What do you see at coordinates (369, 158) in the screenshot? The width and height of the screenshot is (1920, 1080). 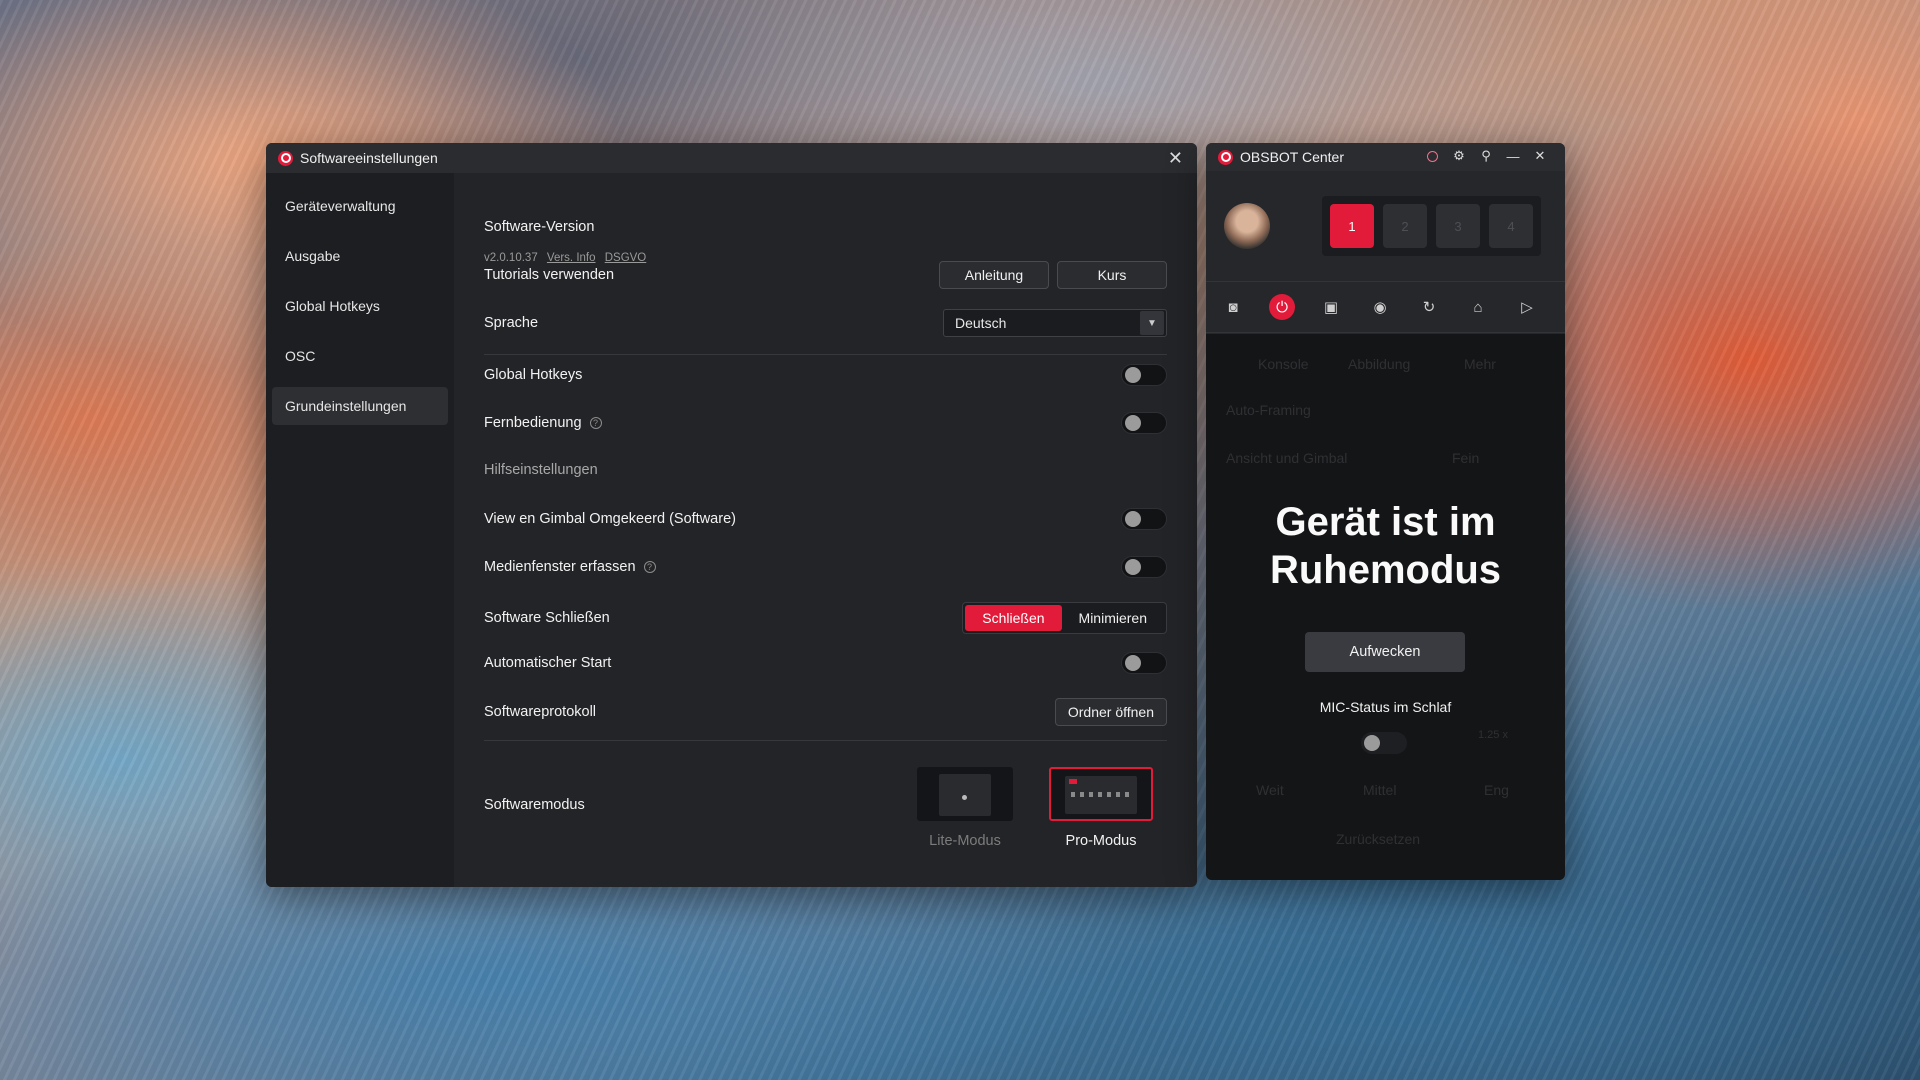 I see `settings-window-title: Softwareeinstellungen` at bounding box center [369, 158].